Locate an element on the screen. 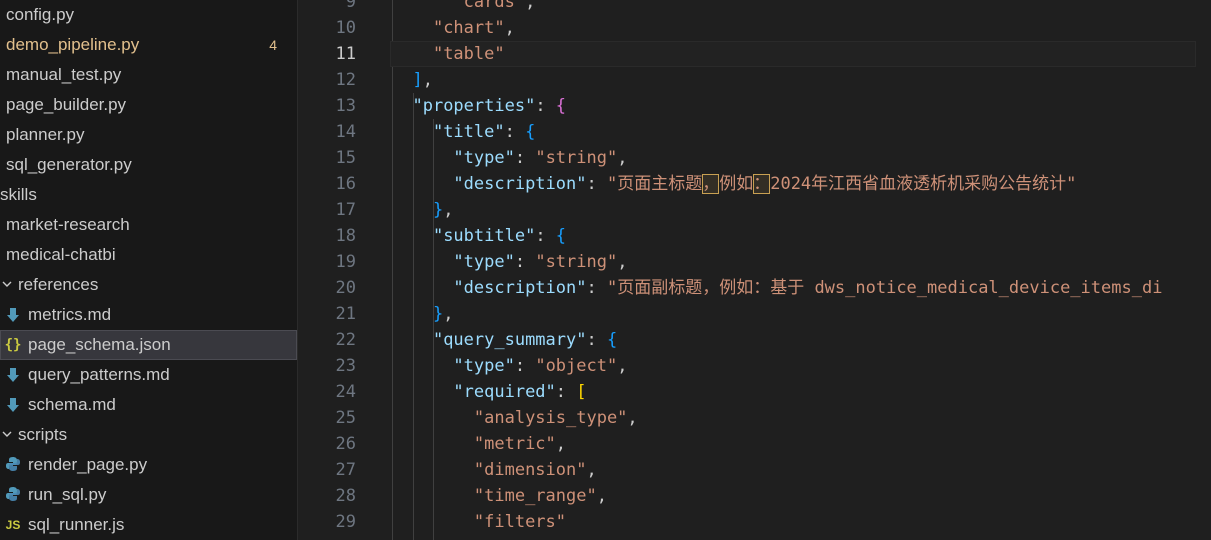 Image resolution: width=1211 pixels, height=540 pixels. line-number: 21 is located at coordinates (345, 314).